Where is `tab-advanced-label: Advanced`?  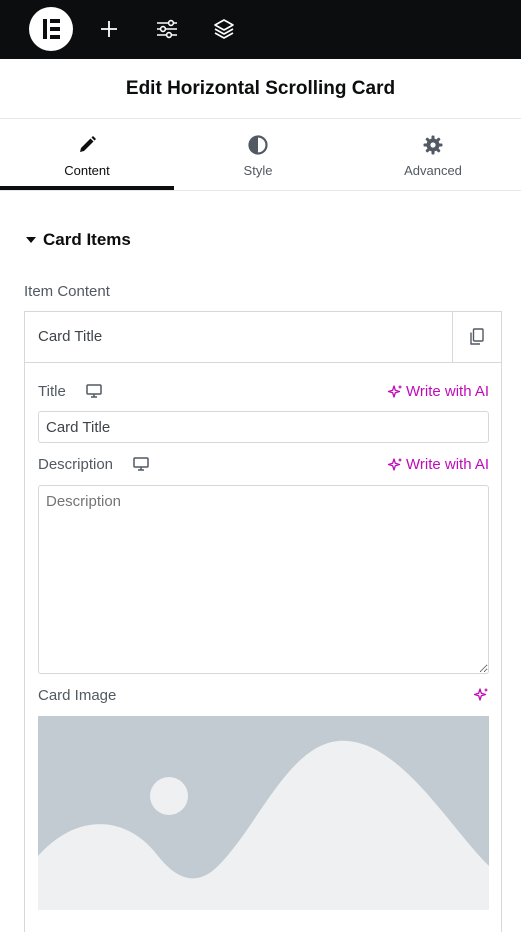 tab-advanced-label: Advanced is located at coordinates (433, 170).